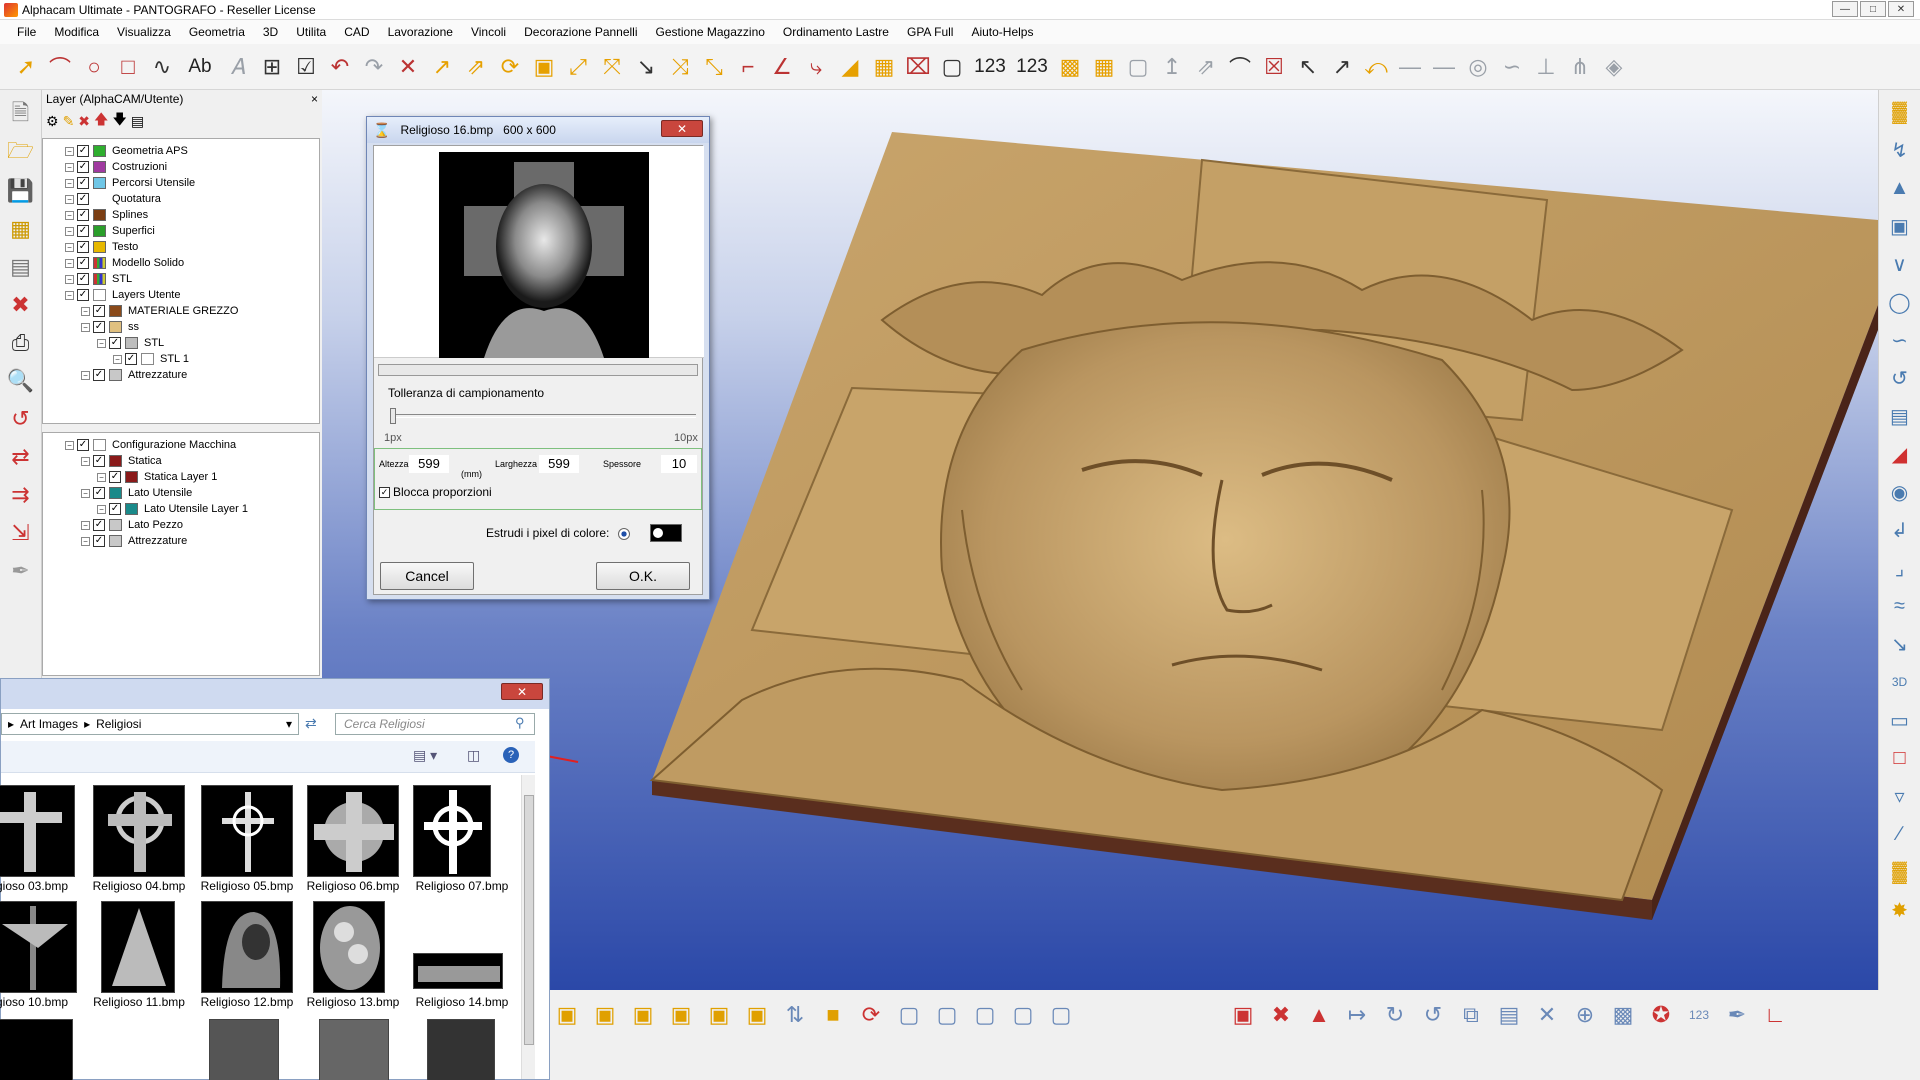 The width and height of the screenshot is (1920, 1080). I want to click on menu-gpa-full: GPA Full, so click(930, 32).